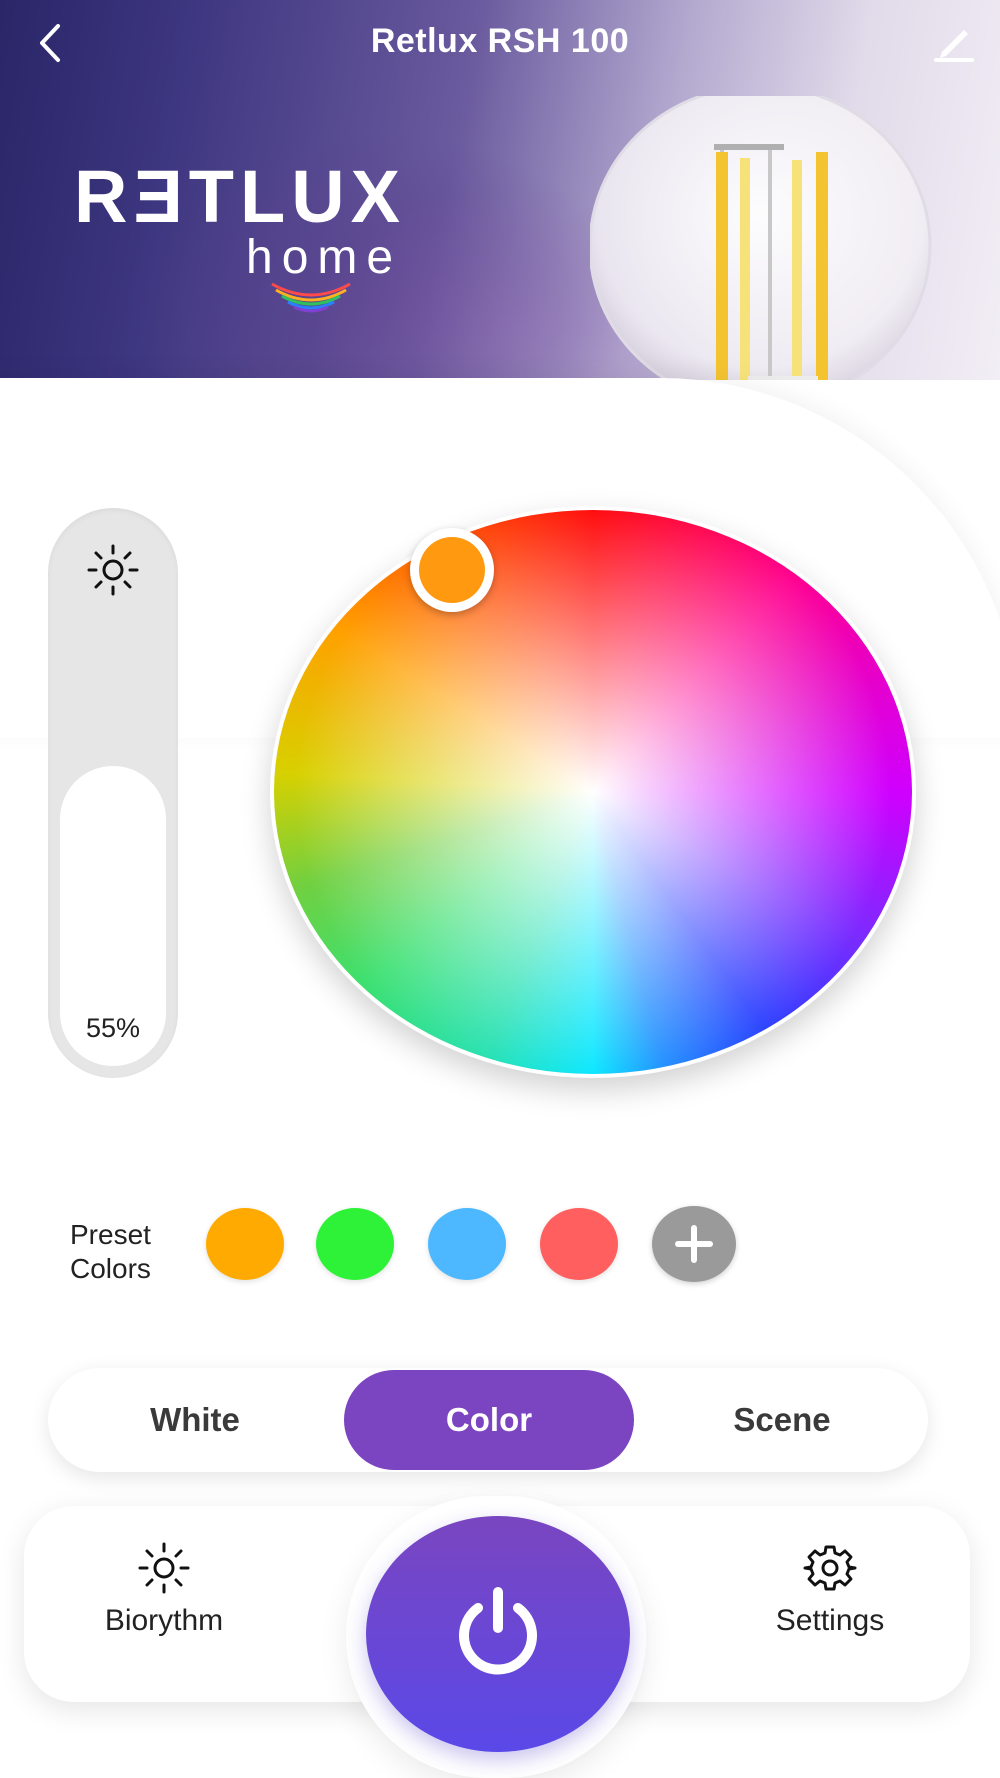 The height and width of the screenshot is (1778, 1000). I want to click on preset-label-line2: Colors, so click(110, 1268).